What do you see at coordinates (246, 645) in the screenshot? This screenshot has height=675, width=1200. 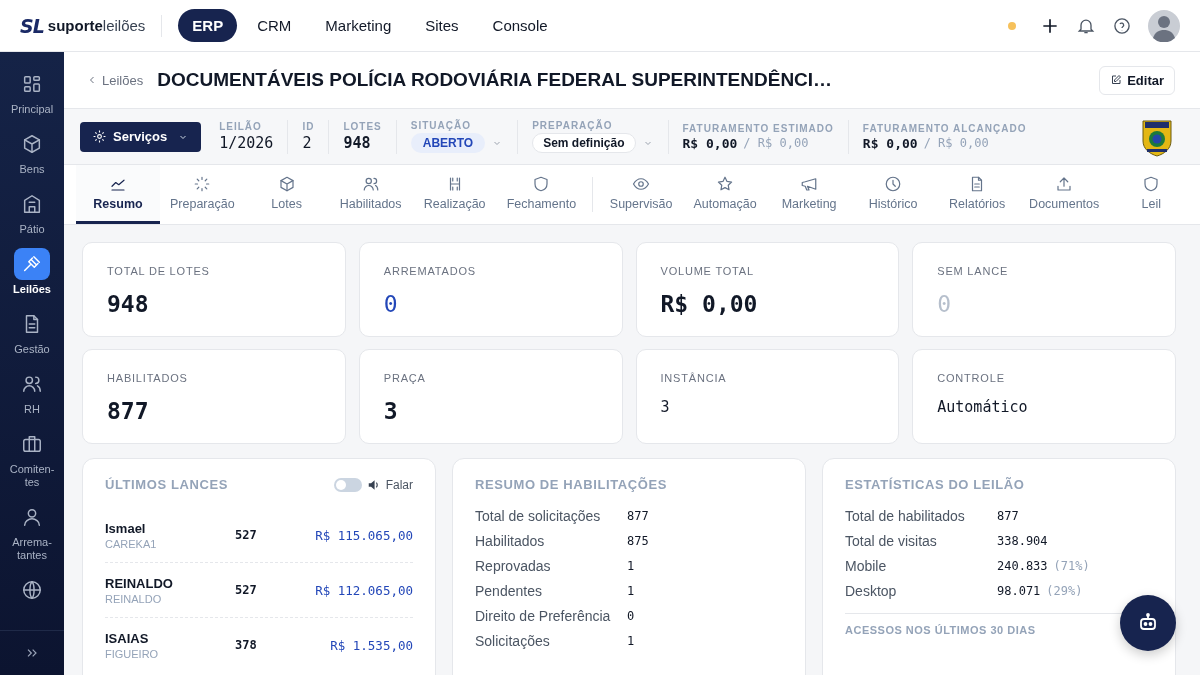 I see `lot-number: 378` at bounding box center [246, 645].